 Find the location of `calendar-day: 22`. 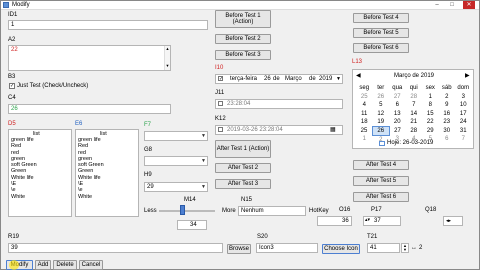

calendar-day: 22 is located at coordinates (430, 122).